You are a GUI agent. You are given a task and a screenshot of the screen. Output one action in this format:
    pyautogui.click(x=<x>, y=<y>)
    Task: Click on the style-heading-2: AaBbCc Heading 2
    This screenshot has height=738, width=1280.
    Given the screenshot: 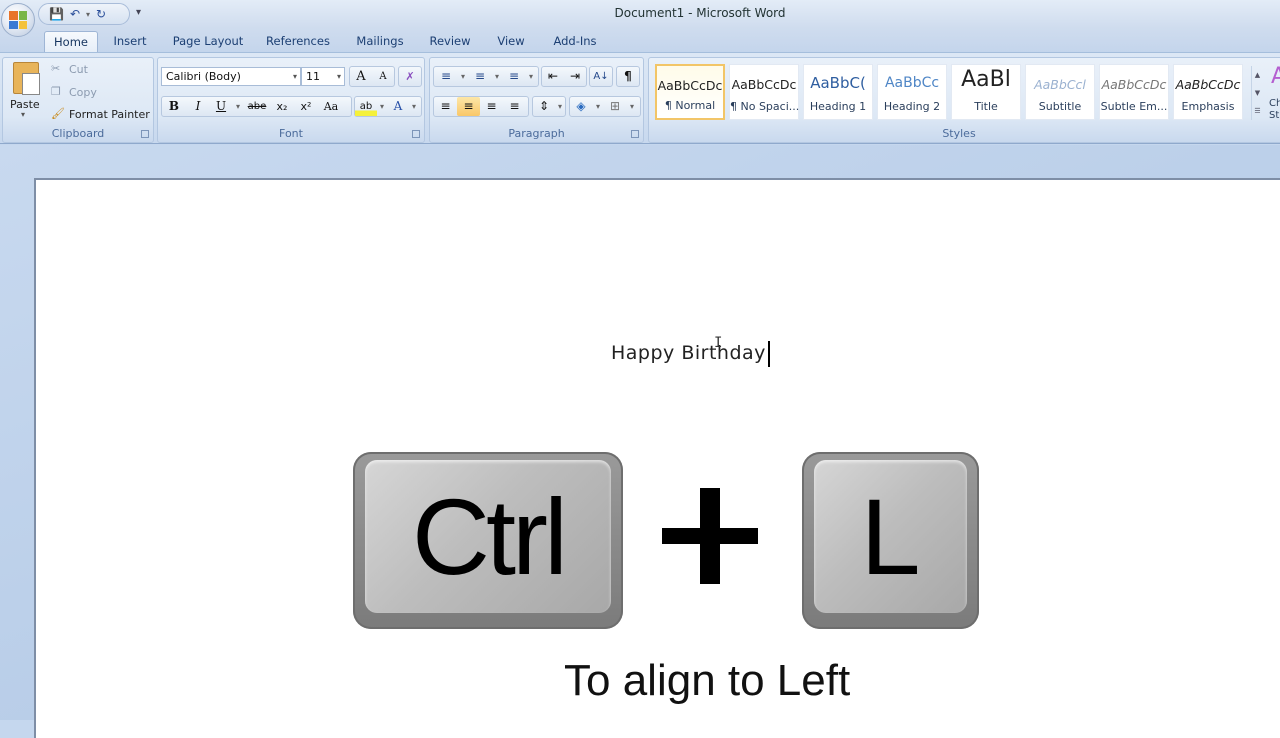 What is the action you would take?
    pyautogui.click(x=912, y=92)
    